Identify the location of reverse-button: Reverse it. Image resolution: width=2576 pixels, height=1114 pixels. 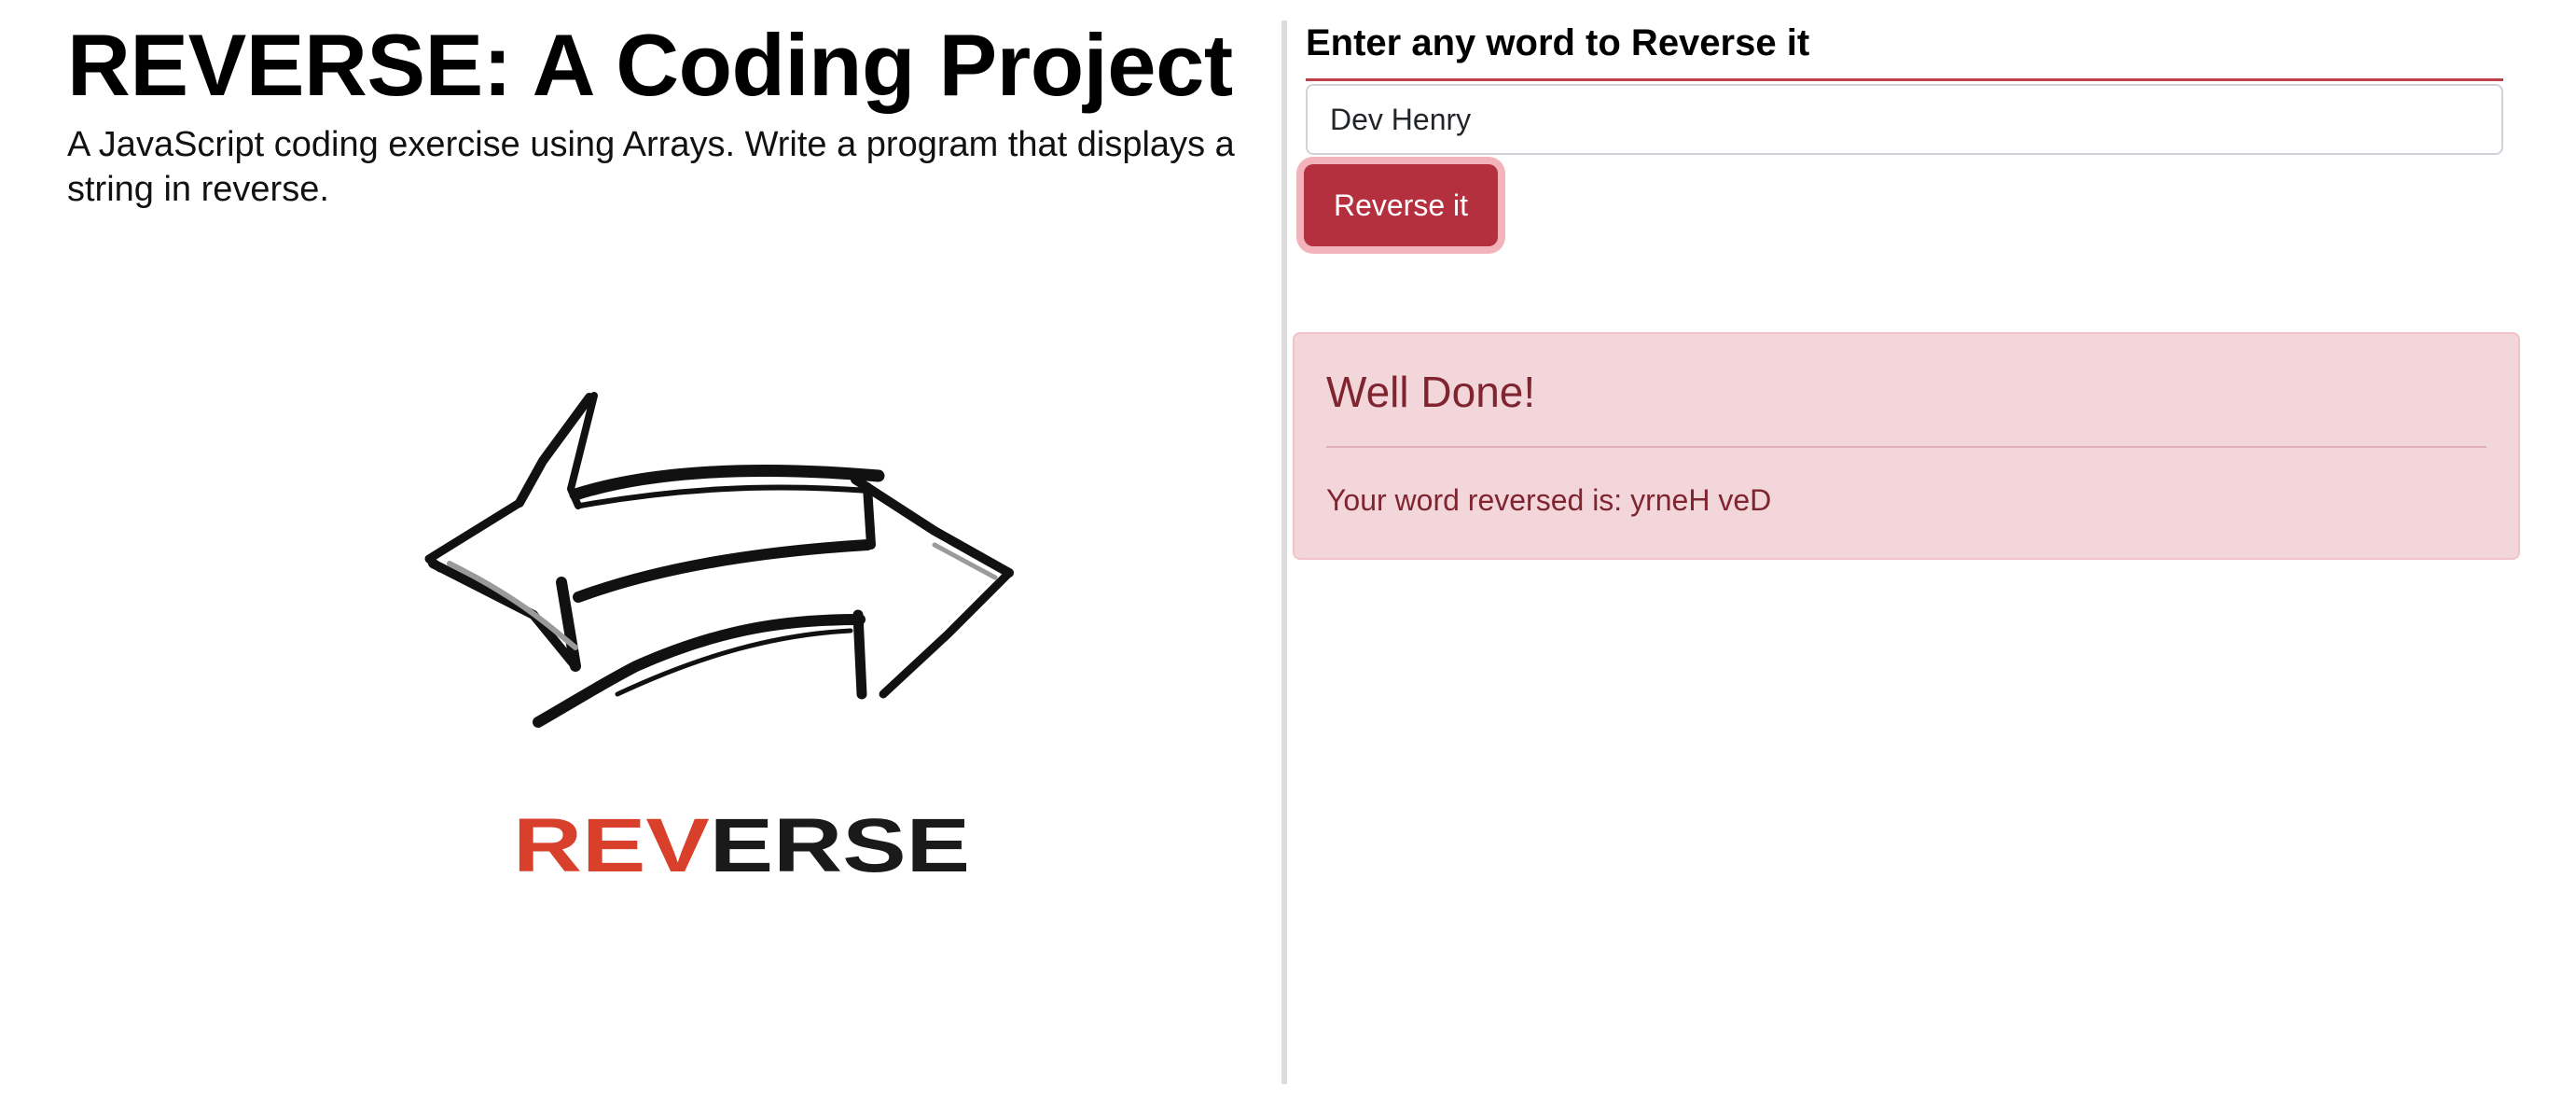
(1401, 205).